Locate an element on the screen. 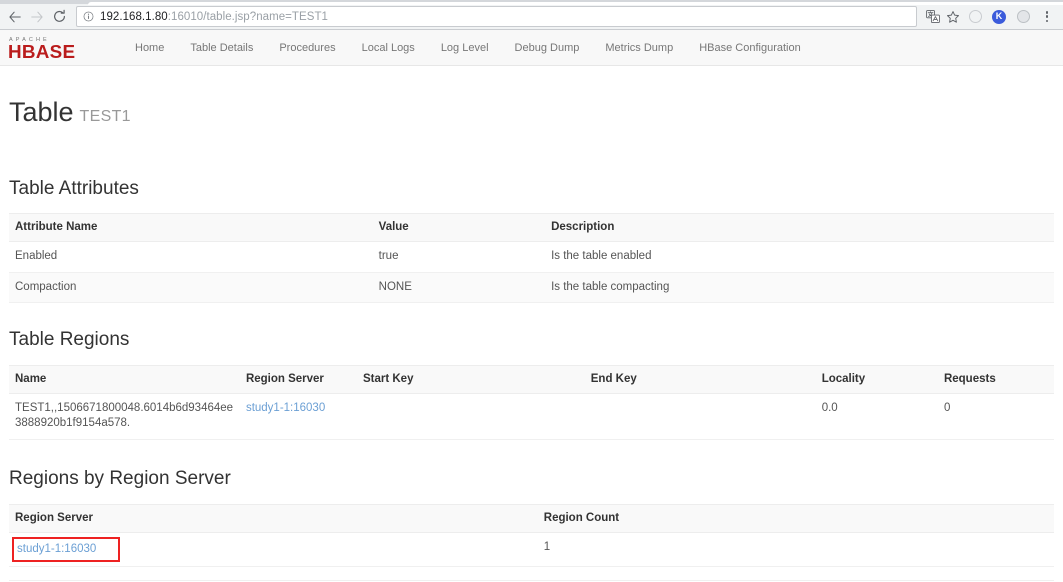 The width and height of the screenshot is (1063, 582). hbase-logo: APACHE HBASE is located at coordinates (54, 48).